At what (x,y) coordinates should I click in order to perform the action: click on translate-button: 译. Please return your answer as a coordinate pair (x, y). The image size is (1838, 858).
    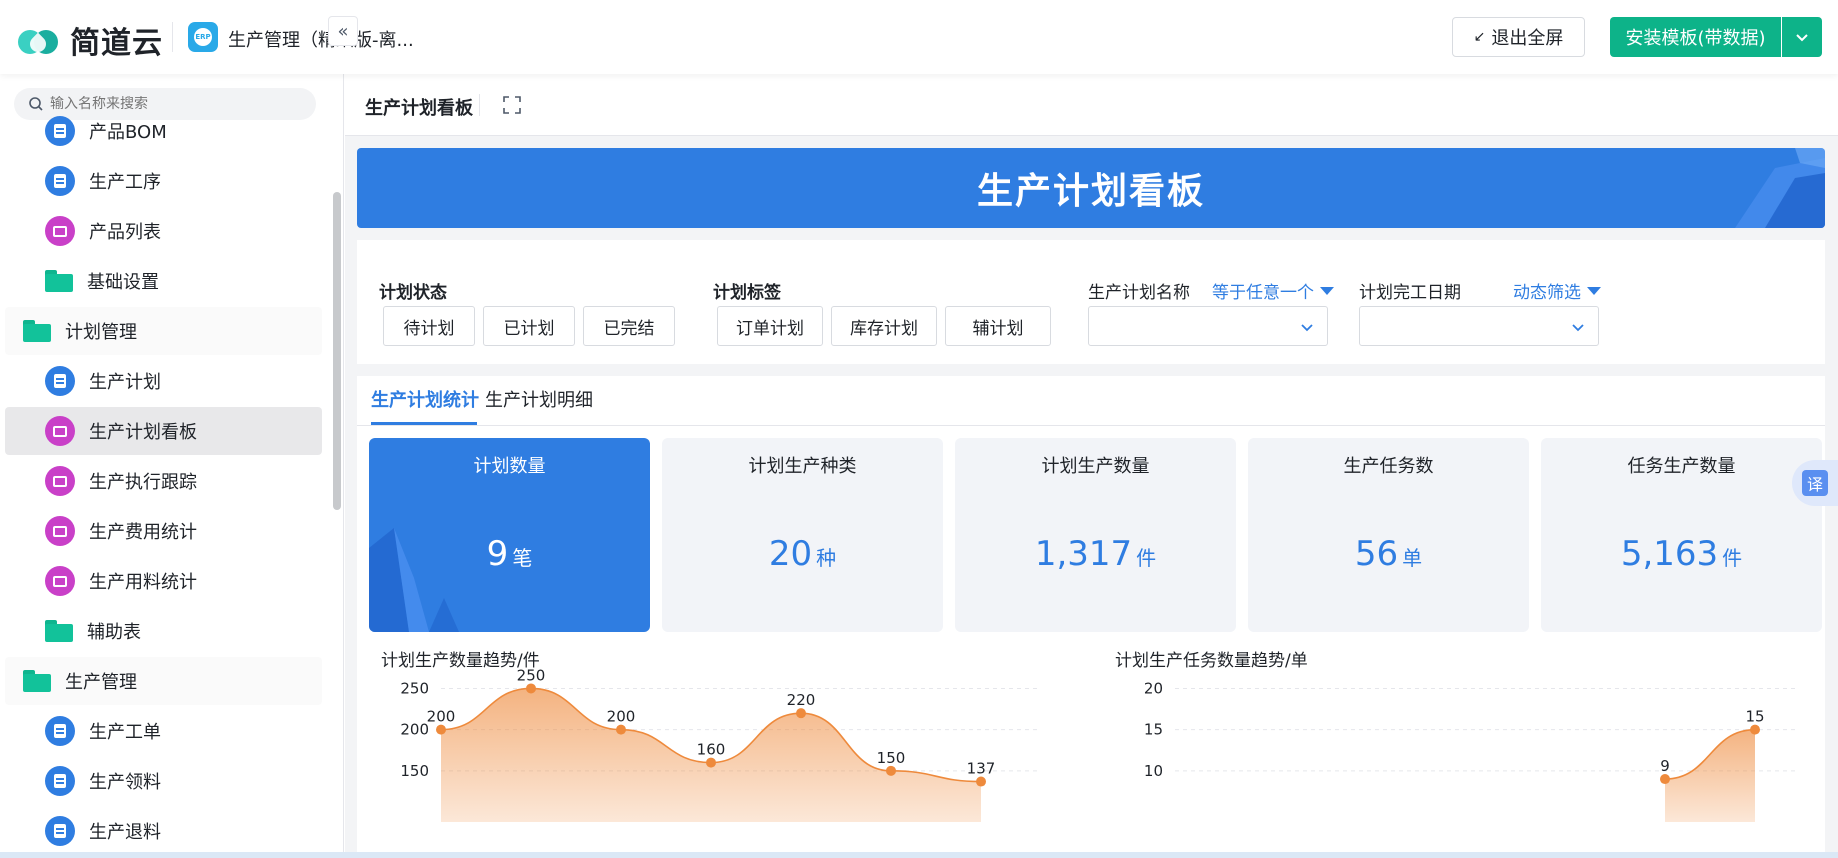
    Looking at the image, I should click on (1815, 483).